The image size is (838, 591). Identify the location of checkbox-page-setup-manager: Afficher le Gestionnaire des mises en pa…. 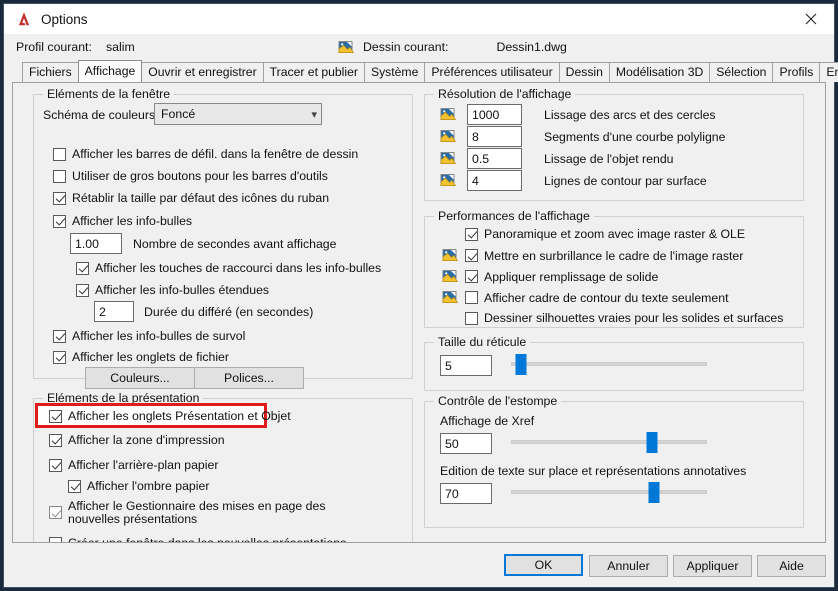
(219, 513).